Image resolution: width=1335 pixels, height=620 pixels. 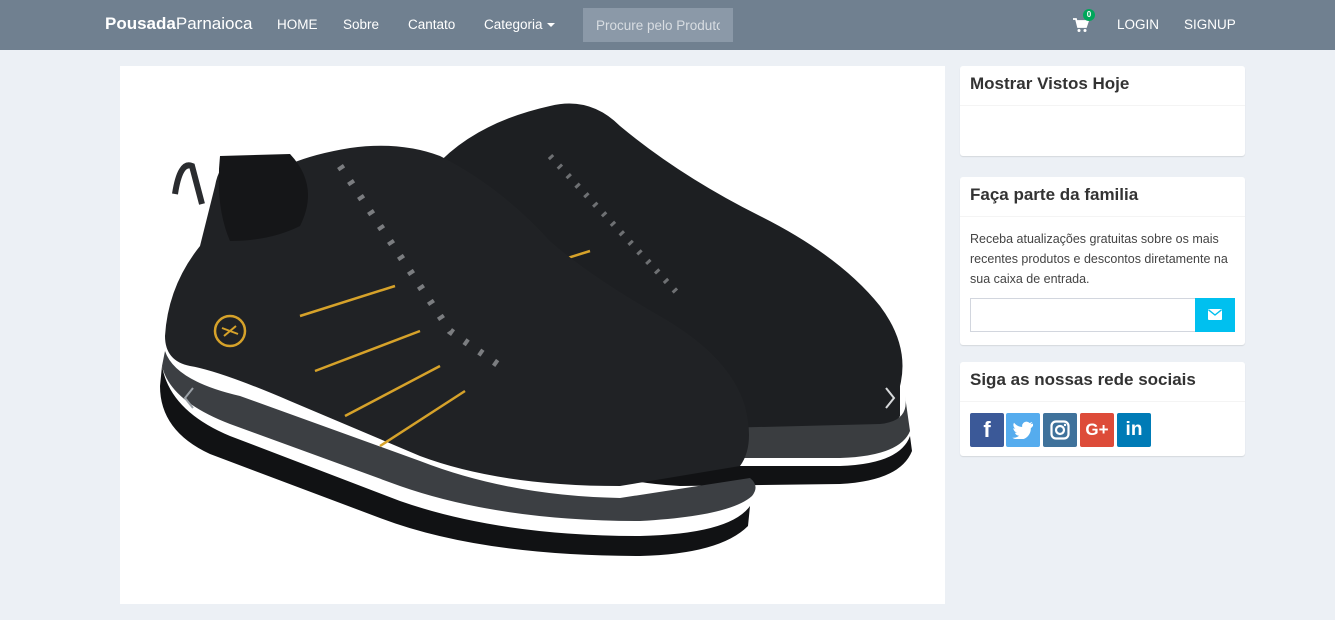 I want to click on search-input, so click(x=658, y=25).